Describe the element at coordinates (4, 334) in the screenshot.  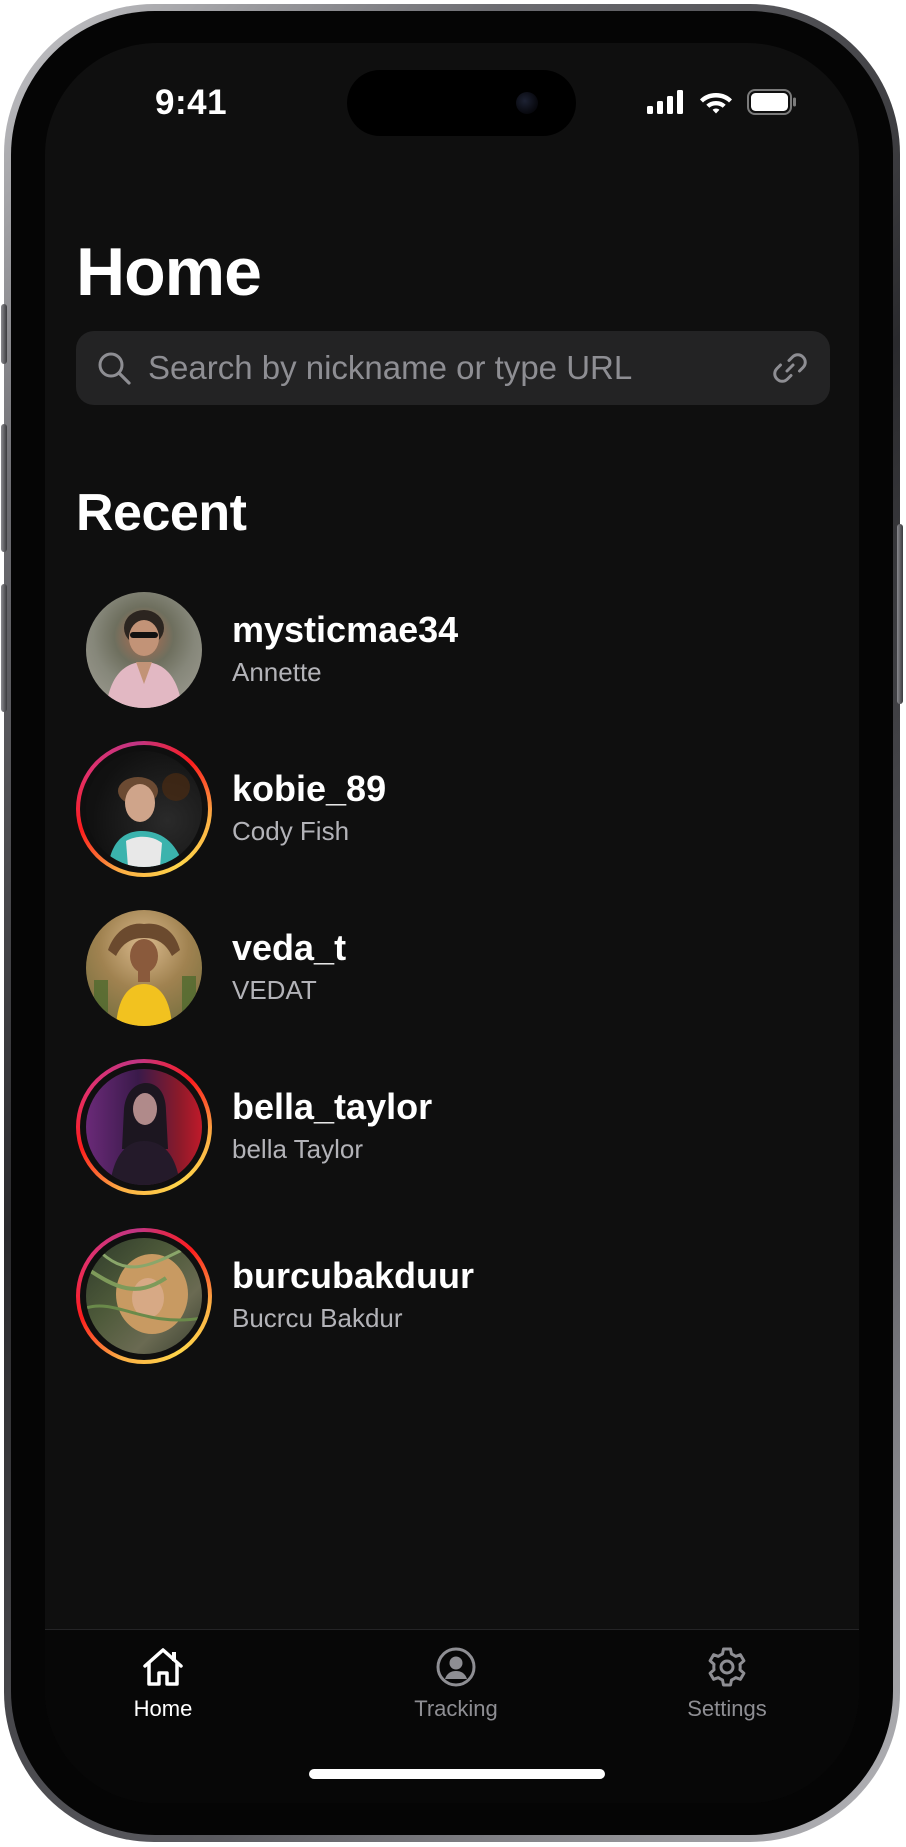
I see `action-button` at that location.